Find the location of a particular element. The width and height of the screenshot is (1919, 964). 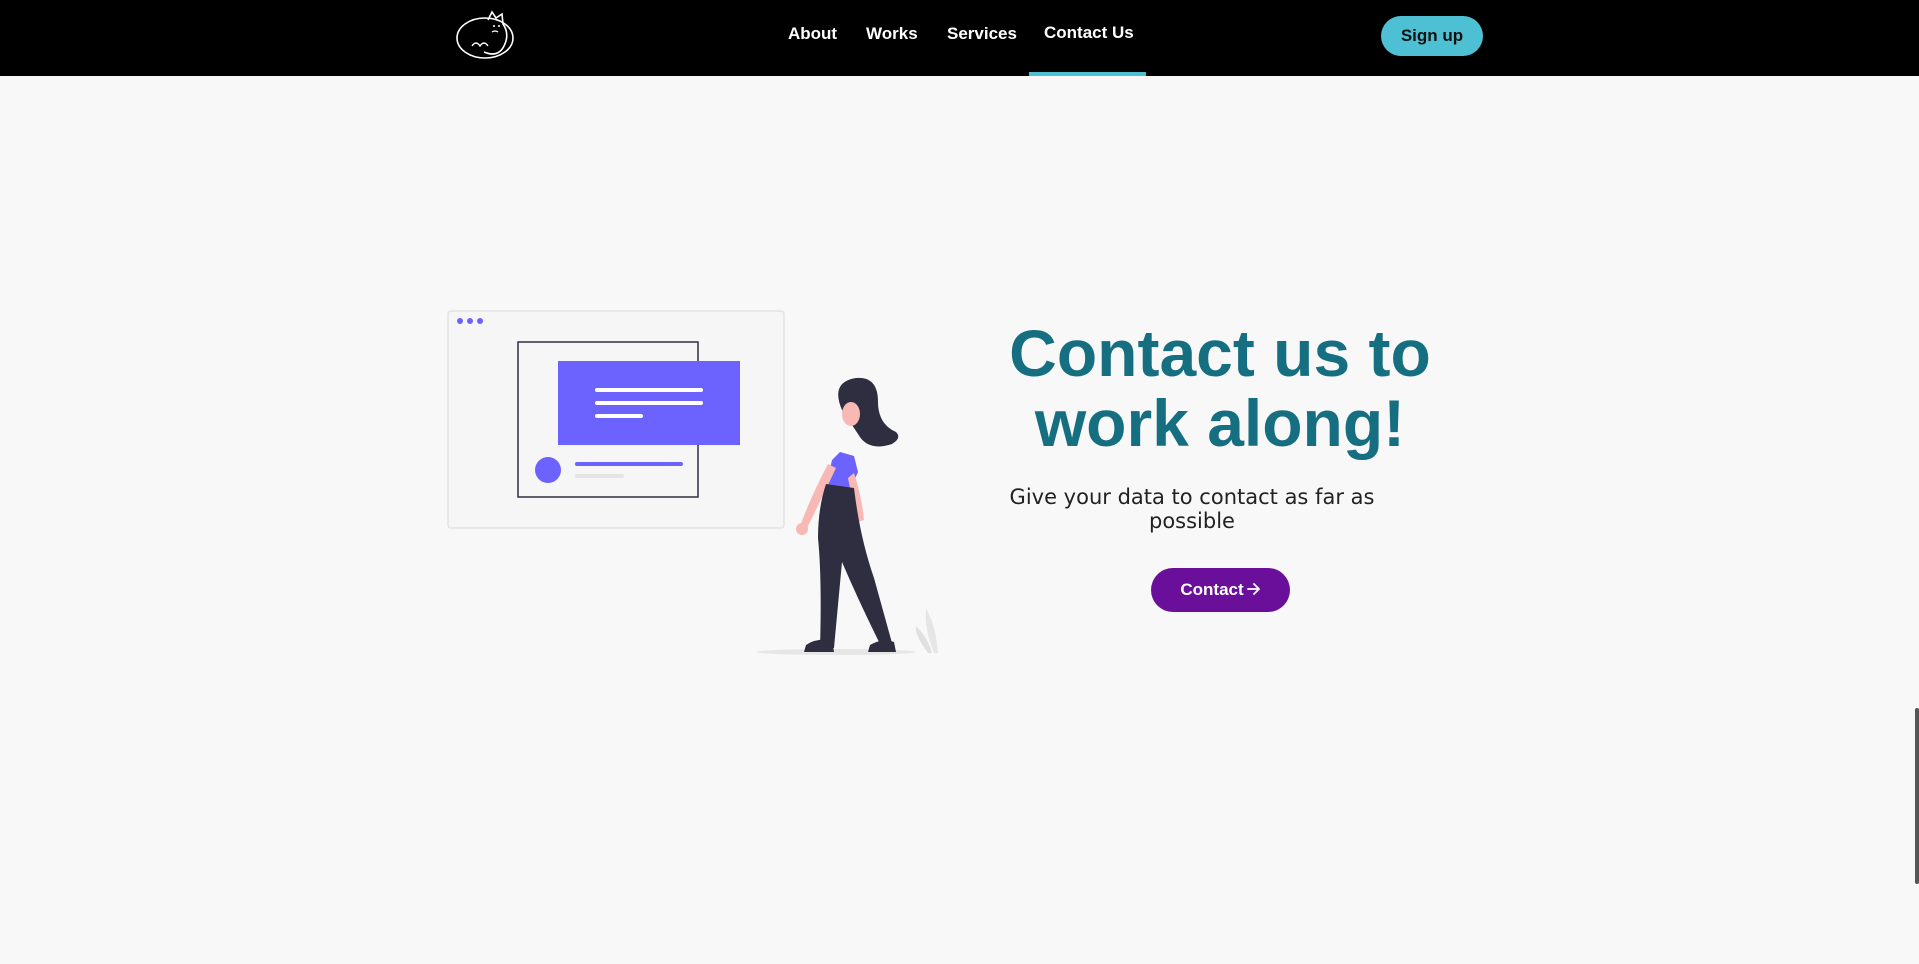

nav-link-works: Works is located at coordinates (892, 34).